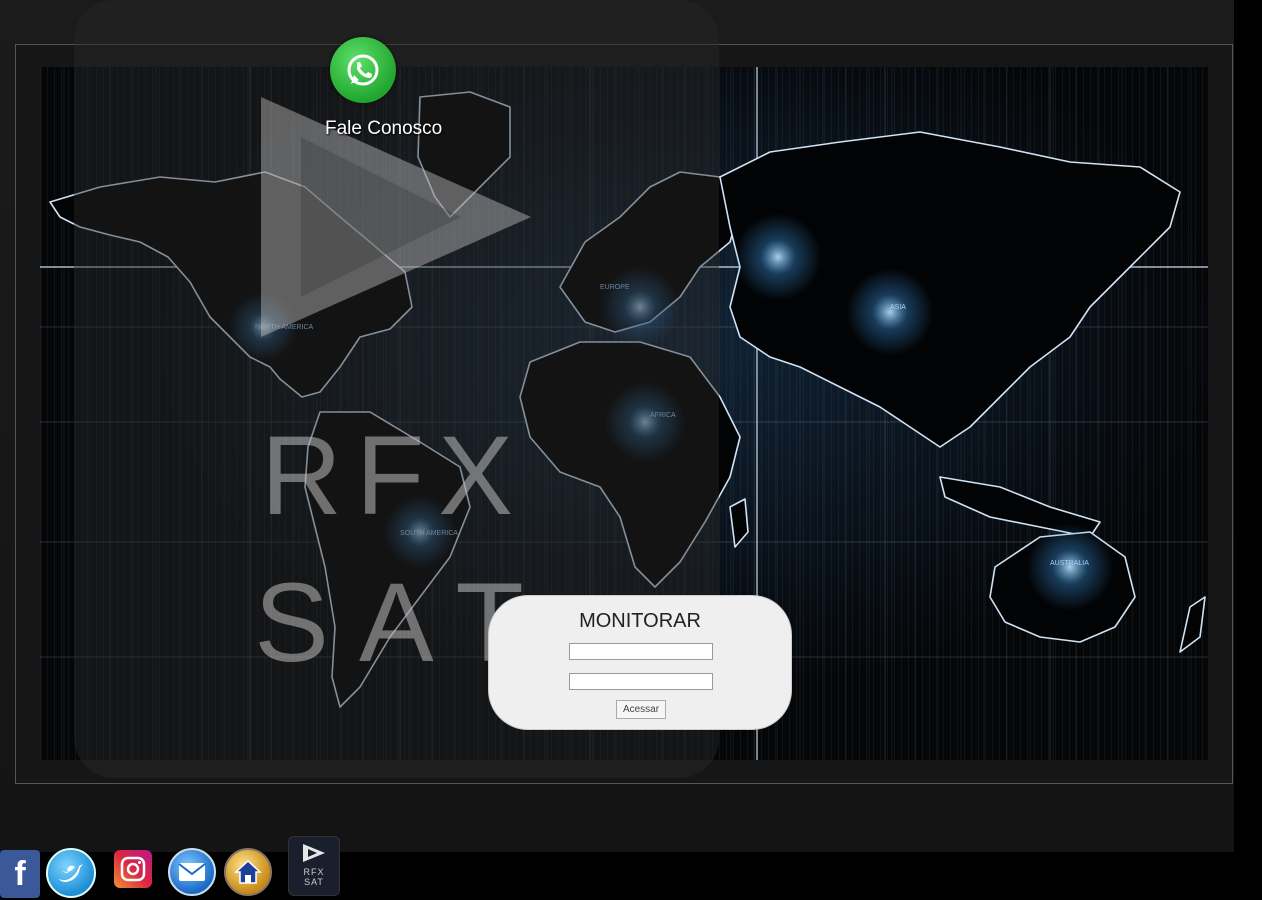 The width and height of the screenshot is (1262, 900). Describe the element at coordinates (383, 129) in the screenshot. I see `fale-conosco-link: Fale Conosco` at that location.